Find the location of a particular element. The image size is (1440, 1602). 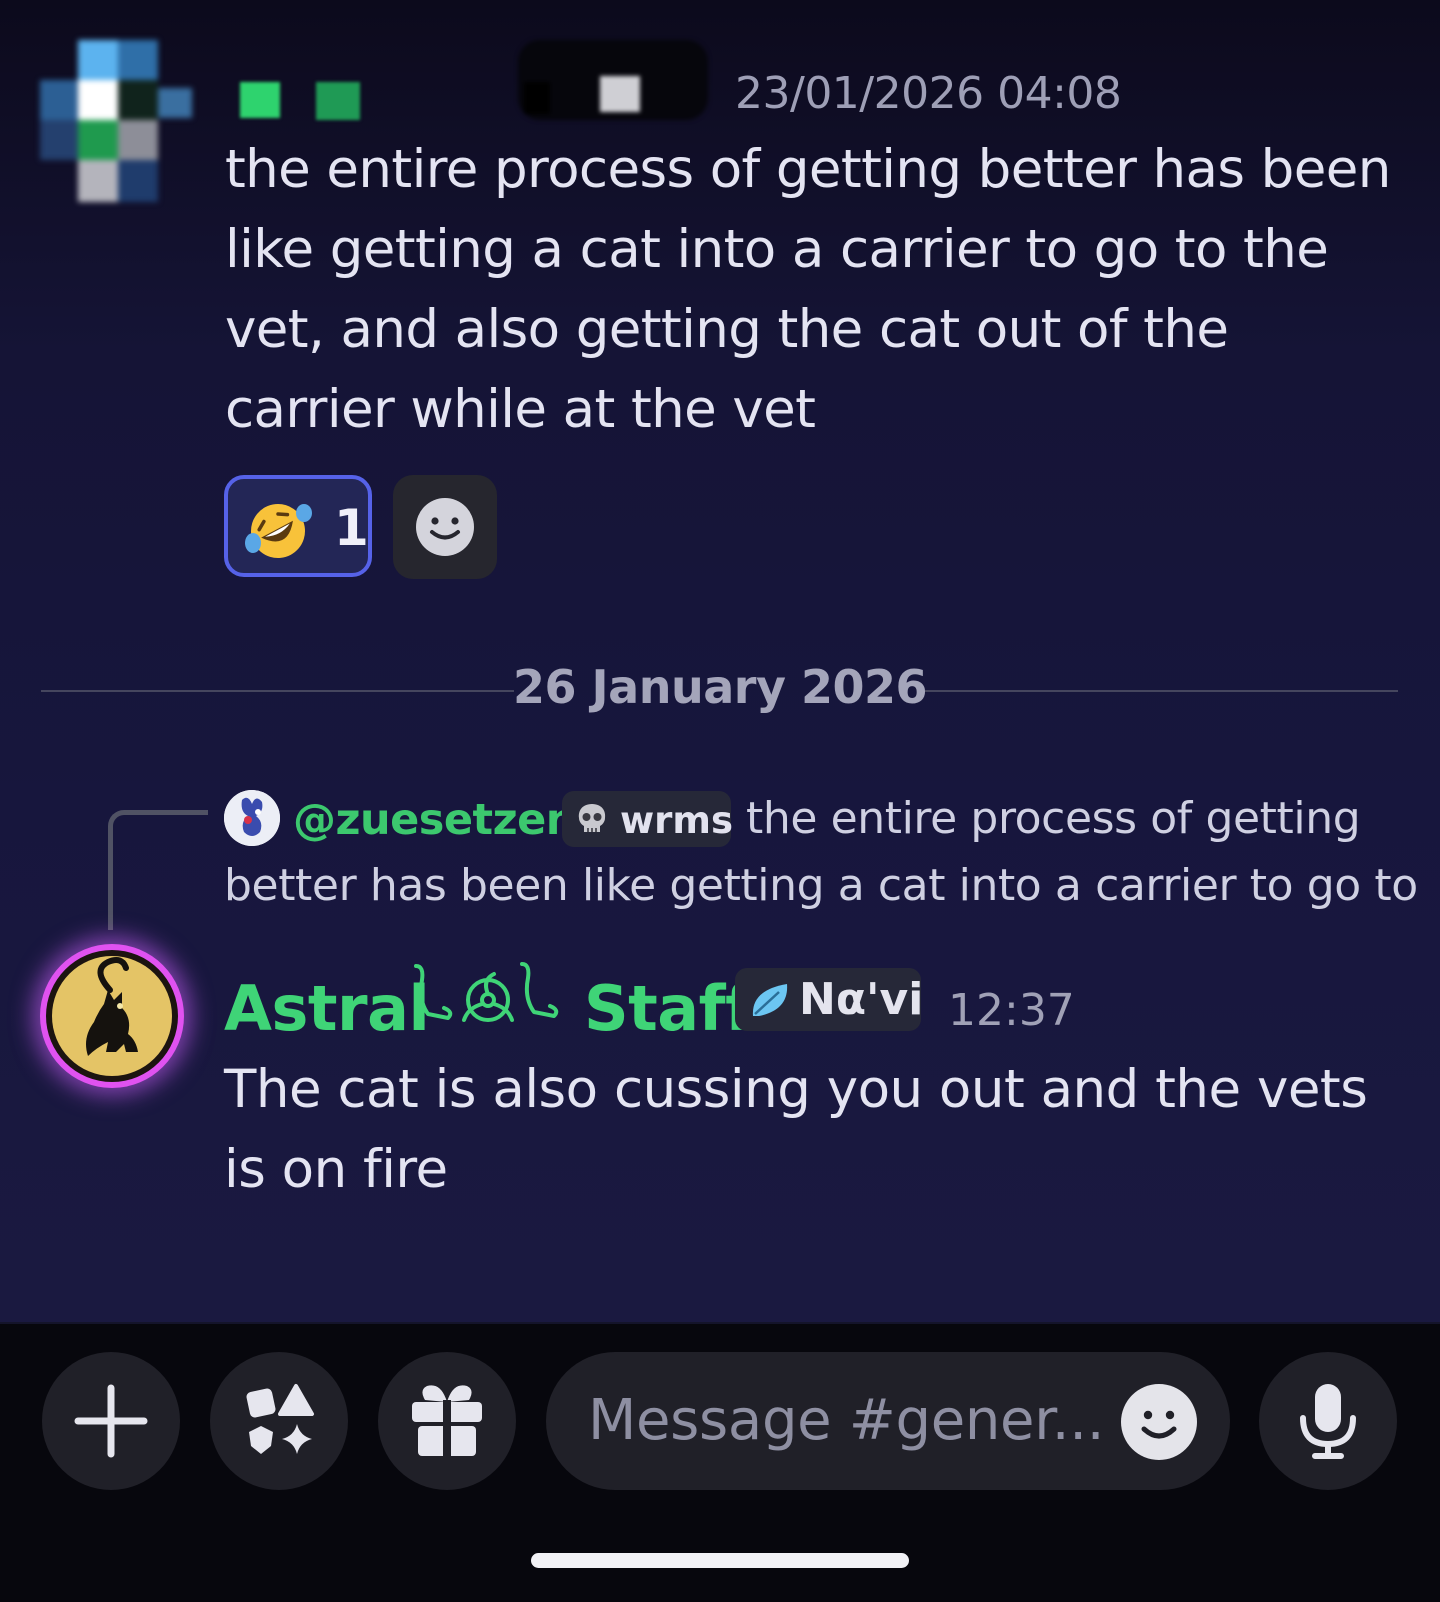

reply-user-tag: wrms is located at coordinates (648, 819).